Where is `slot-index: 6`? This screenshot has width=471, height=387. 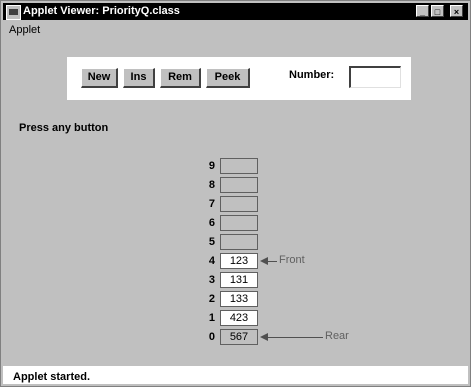 slot-index: 6 is located at coordinates (211, 223).